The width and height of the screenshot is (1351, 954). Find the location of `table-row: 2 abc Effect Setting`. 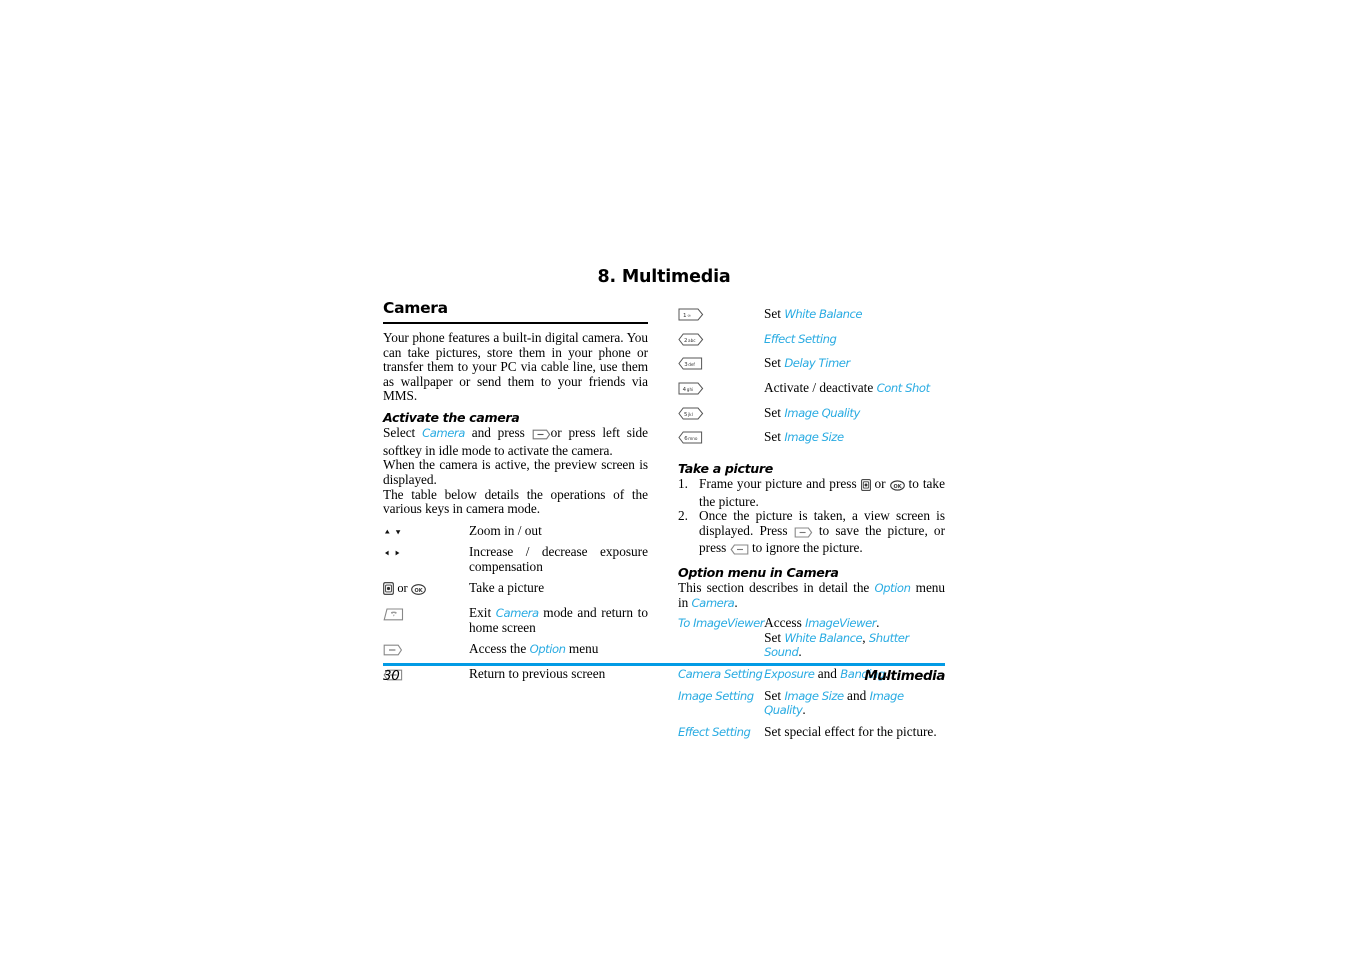

table-row: 2 abc Effect Setting is located at coordinates (811, 344).